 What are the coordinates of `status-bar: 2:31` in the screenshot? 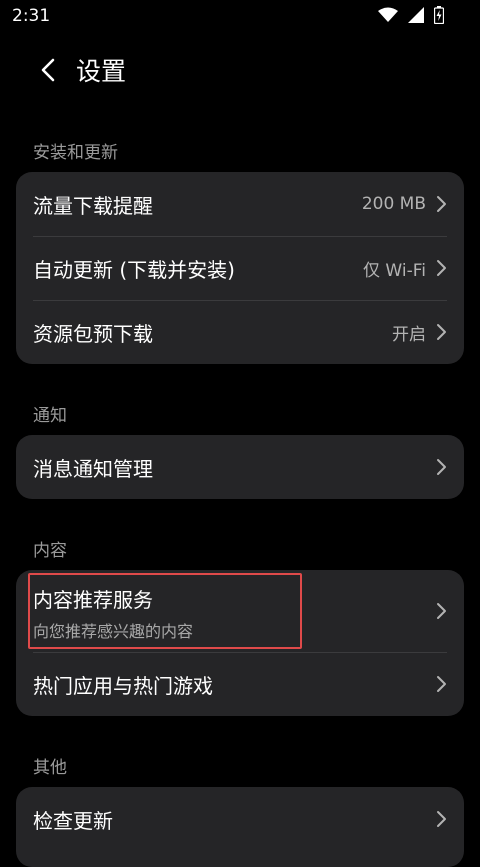 It's located at (240, 17).